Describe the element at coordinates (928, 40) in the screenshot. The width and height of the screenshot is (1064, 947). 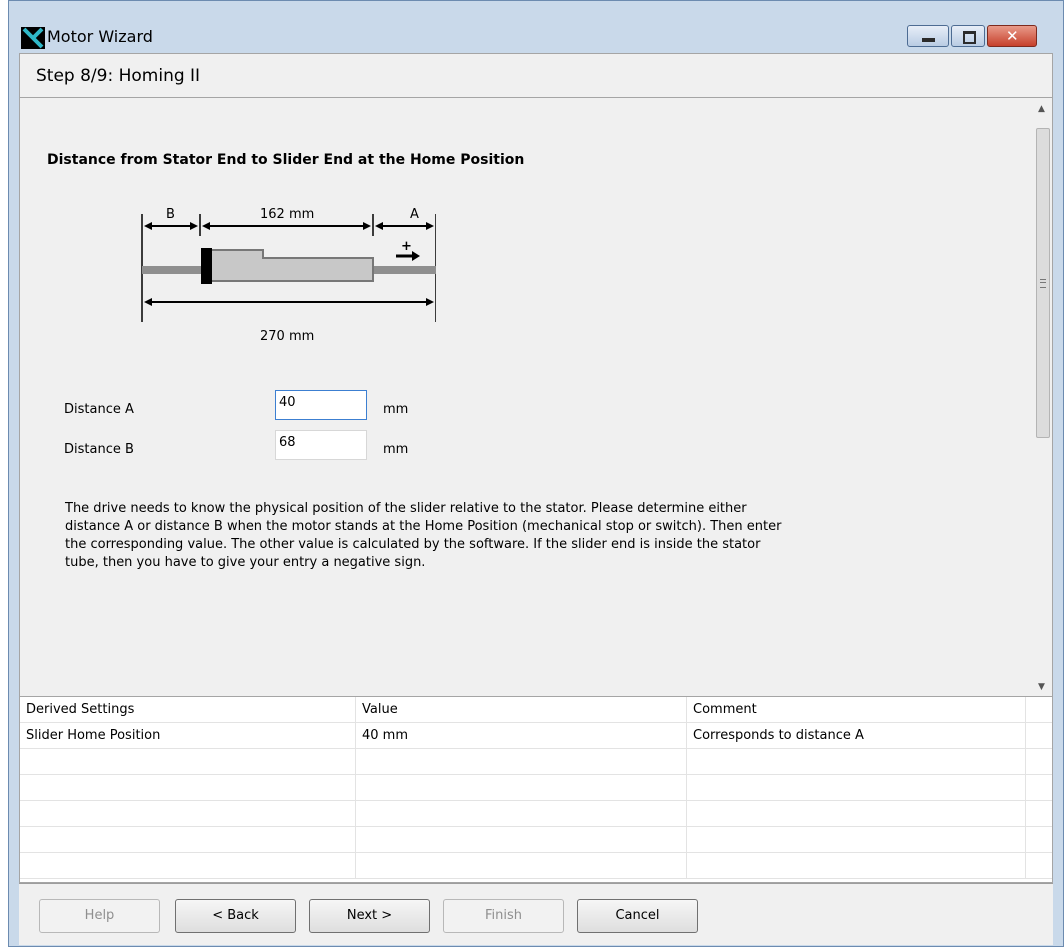
I see `minimize-icon` at that location.